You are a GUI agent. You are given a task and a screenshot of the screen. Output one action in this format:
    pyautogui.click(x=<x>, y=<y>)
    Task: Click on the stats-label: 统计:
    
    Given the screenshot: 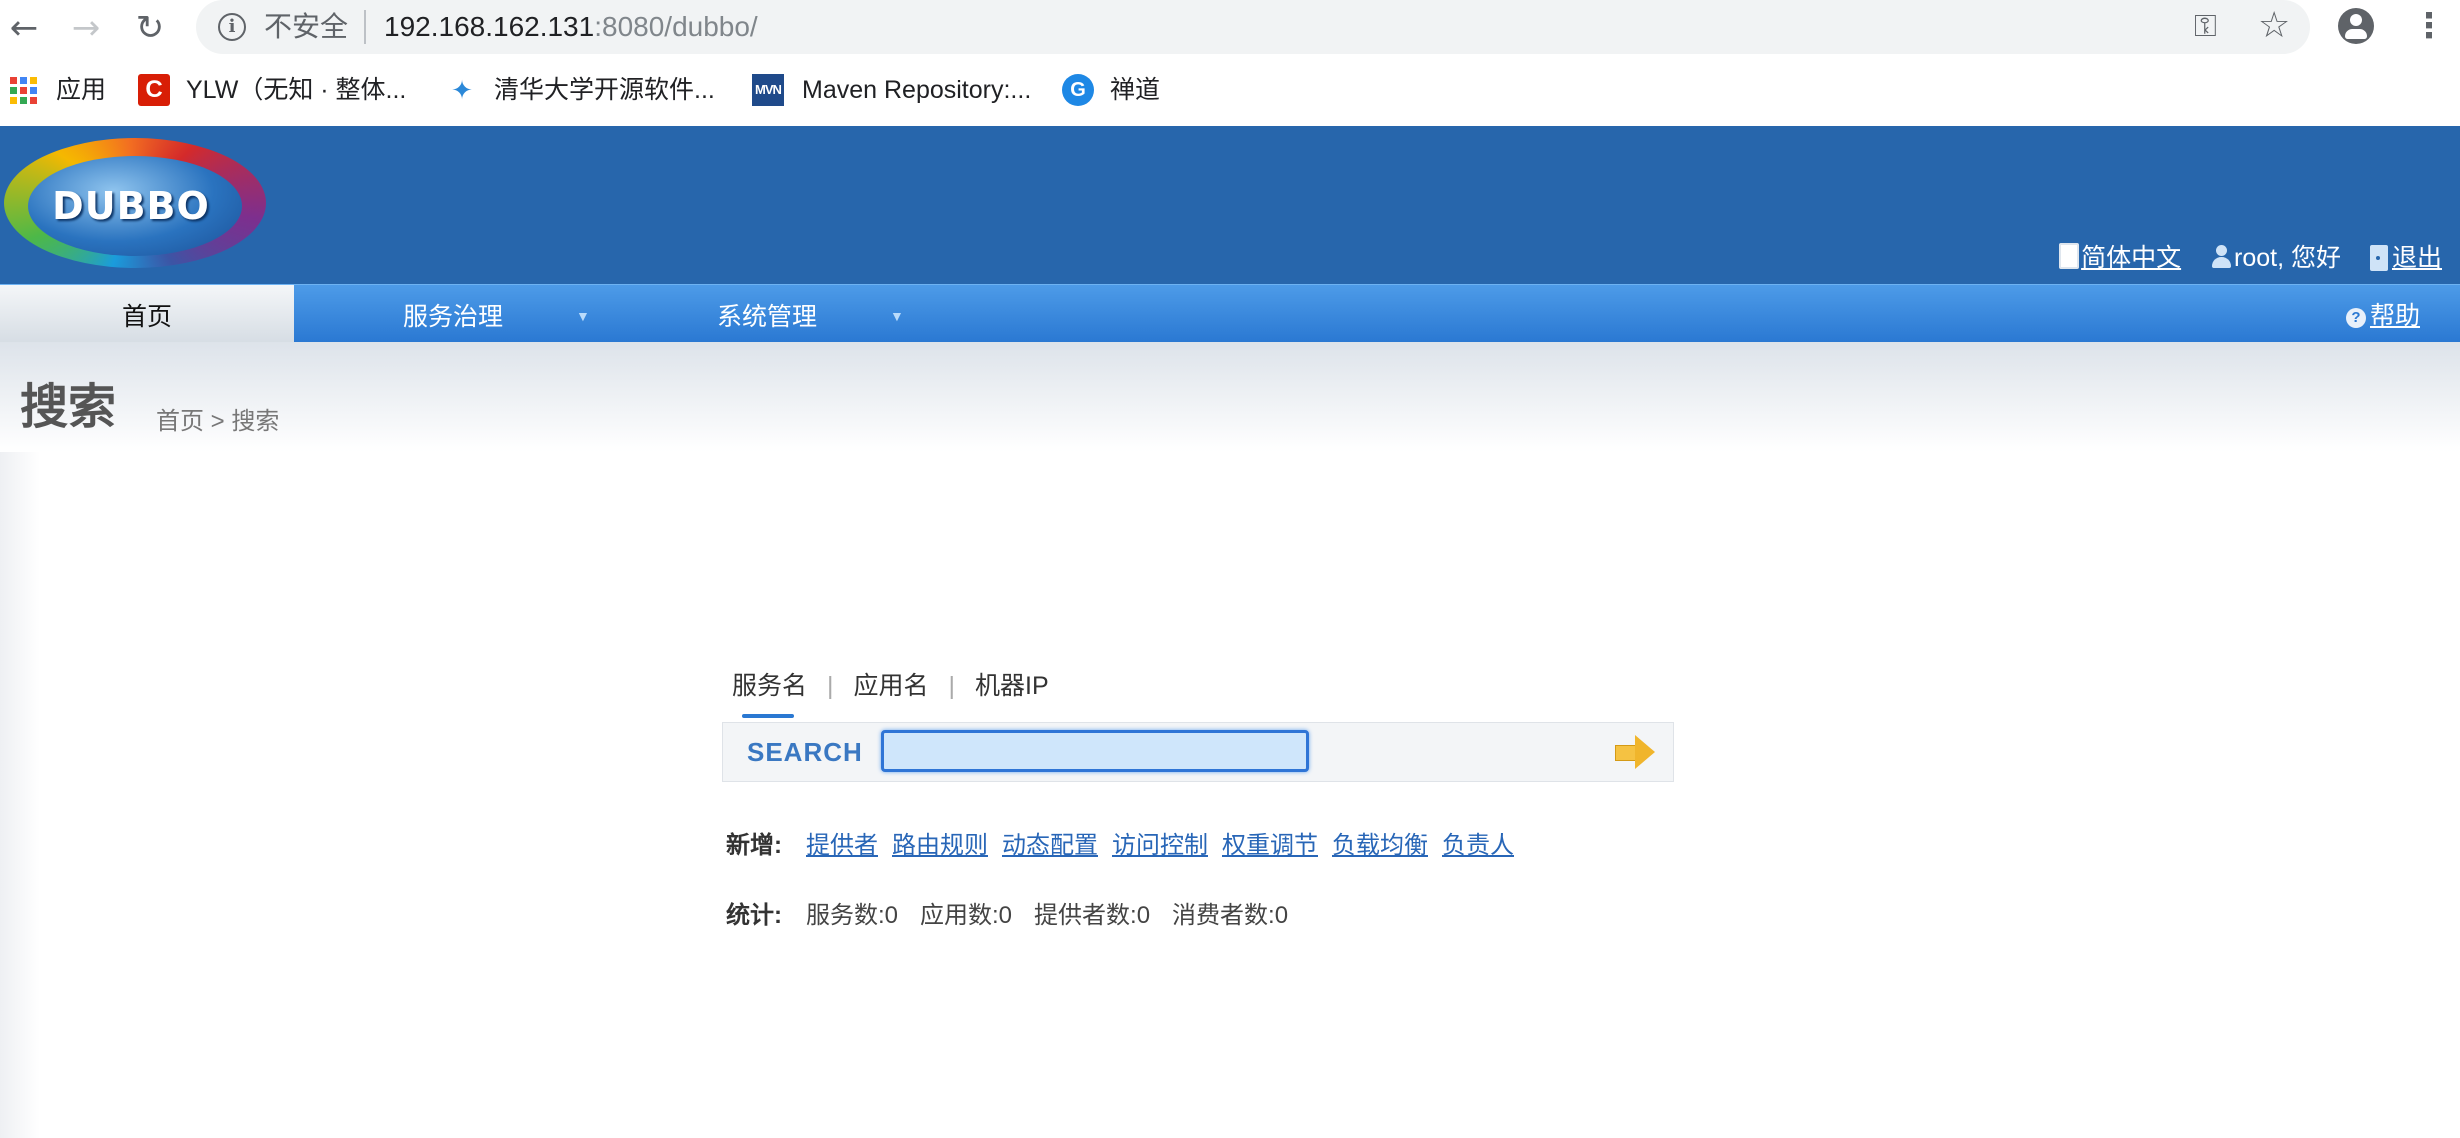 What is the action you would take?
    pyautogui.click(x=754, y=915)
    